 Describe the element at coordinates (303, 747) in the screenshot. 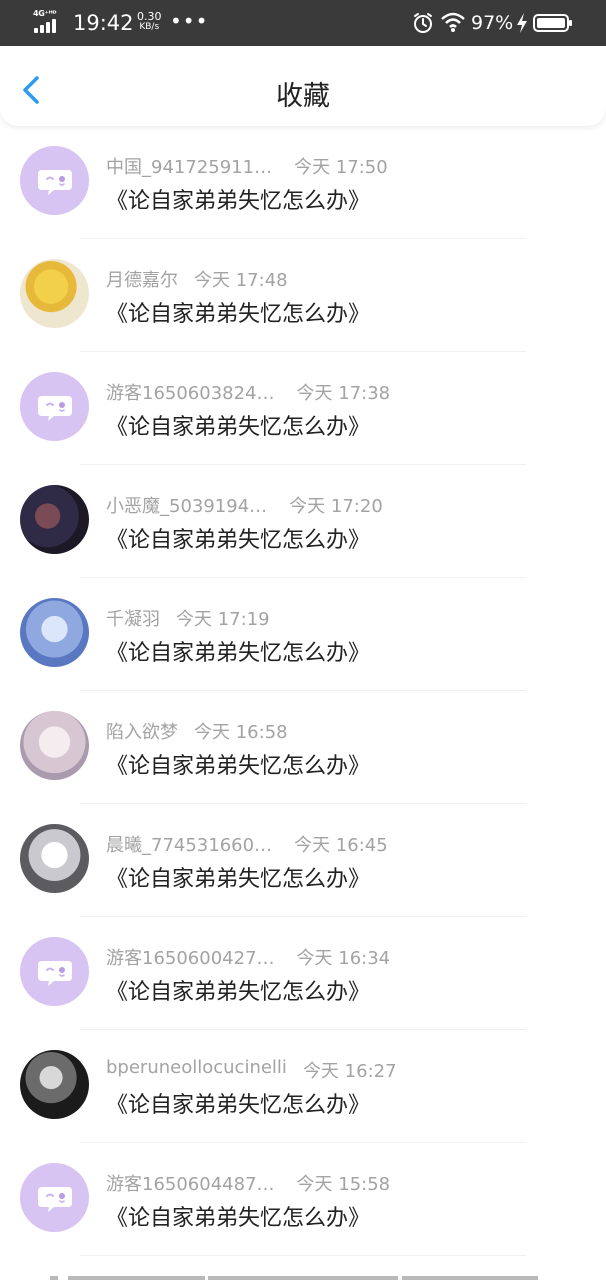

I see `list-item: 陷入欲梦 今天 16:58 《论自家弟弟失忆怎么办》` at that location.